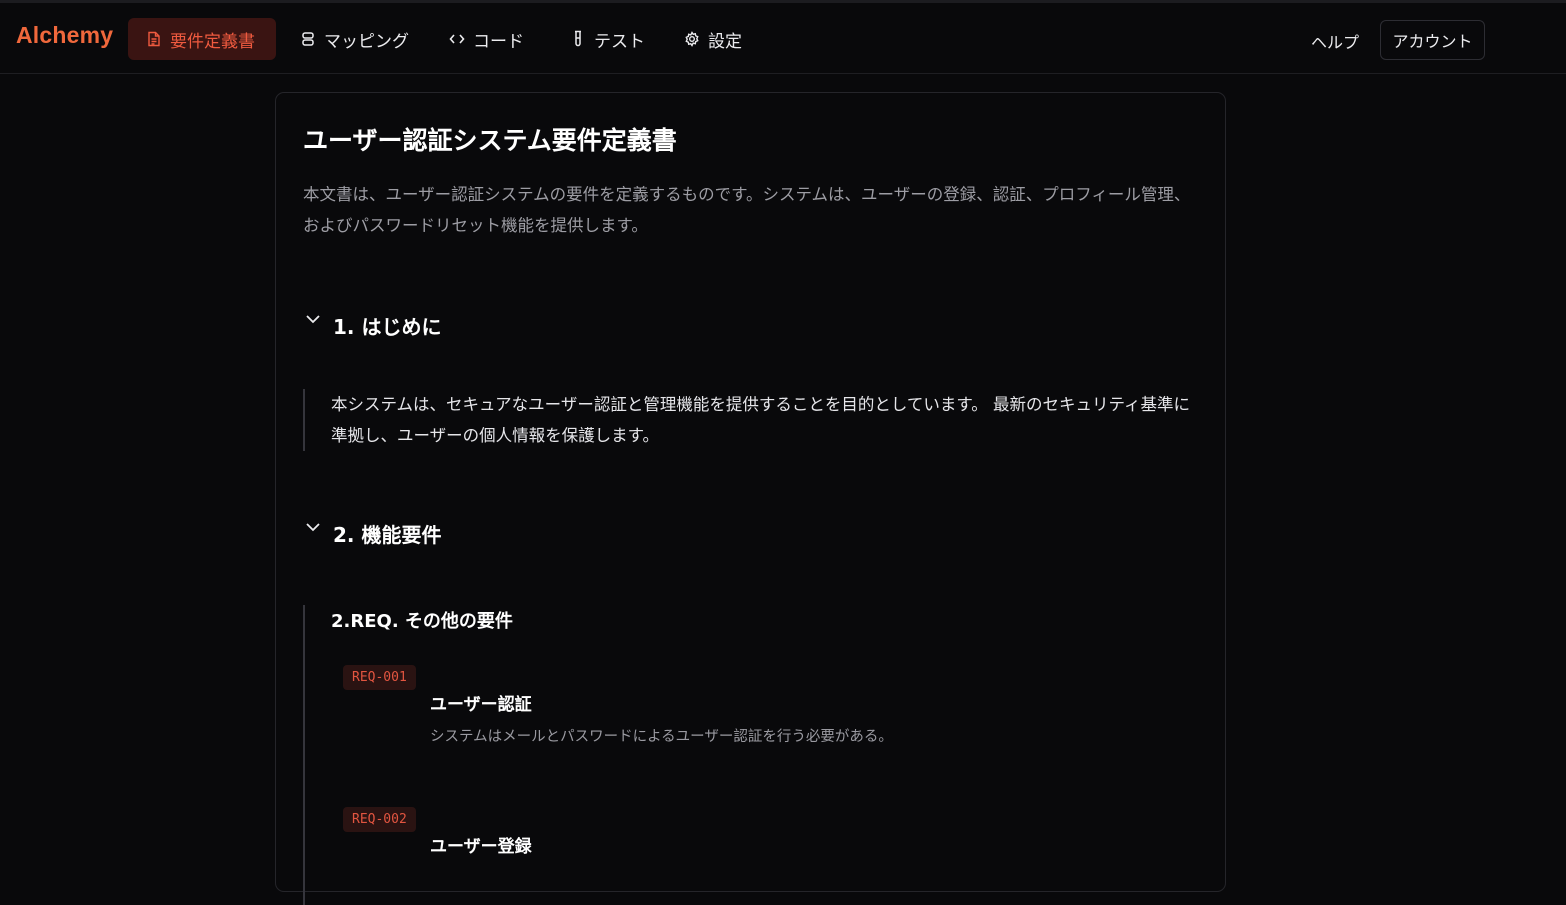 The width and height of the screenshot is (1566, 905). I want to click on account-button: アカウント, so click(1432, 40).